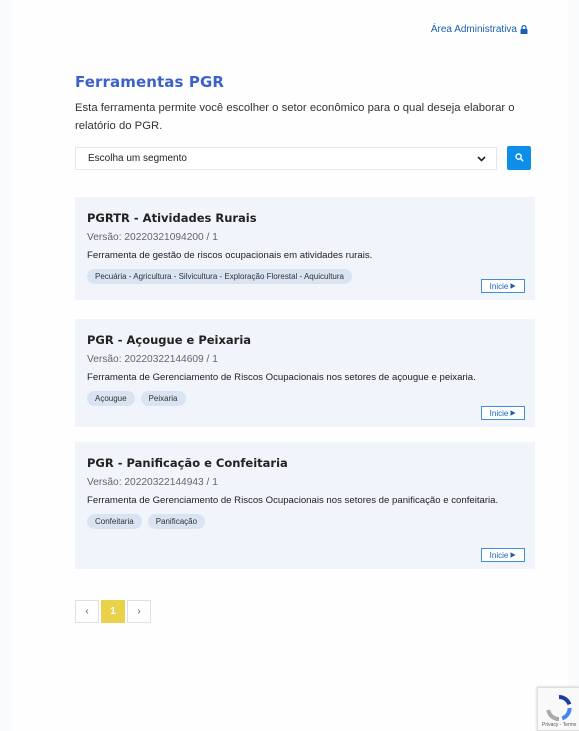 The width and height of the screenshot is (579, 731). Describe the element at coordinates (111, 398) in the screenshot. I see `tag: Açougue` at that location.